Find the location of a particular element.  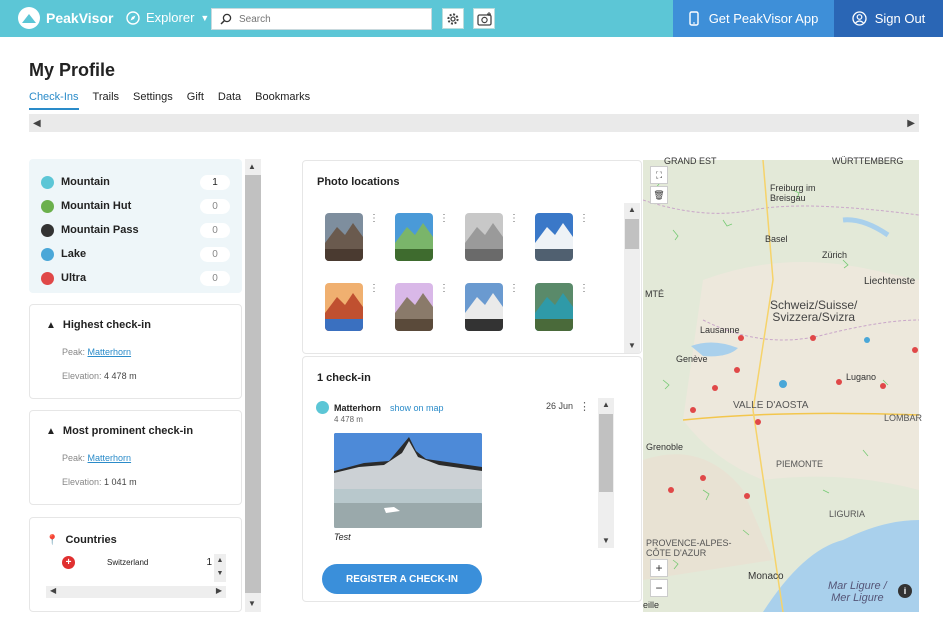

tab-data: Data is located at coordinates (229, 100).